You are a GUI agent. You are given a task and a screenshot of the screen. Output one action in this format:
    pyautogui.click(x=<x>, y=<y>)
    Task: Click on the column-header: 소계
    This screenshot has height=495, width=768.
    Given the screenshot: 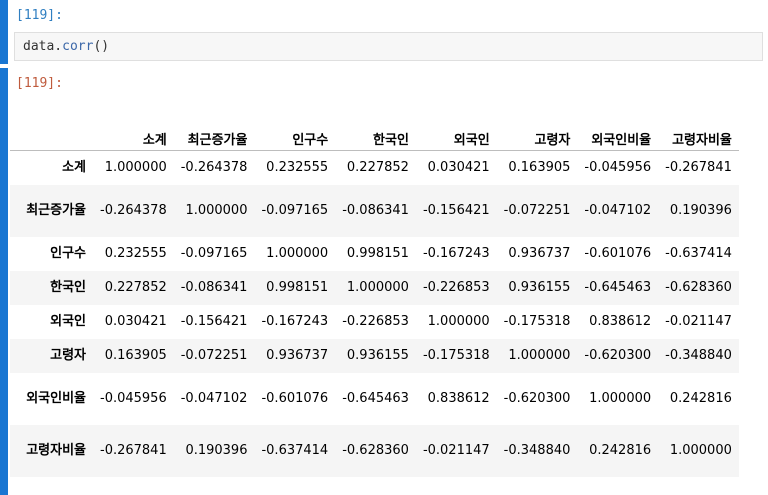 What is the action you would take?
    pyautogui.click(x=133, y=125)
    